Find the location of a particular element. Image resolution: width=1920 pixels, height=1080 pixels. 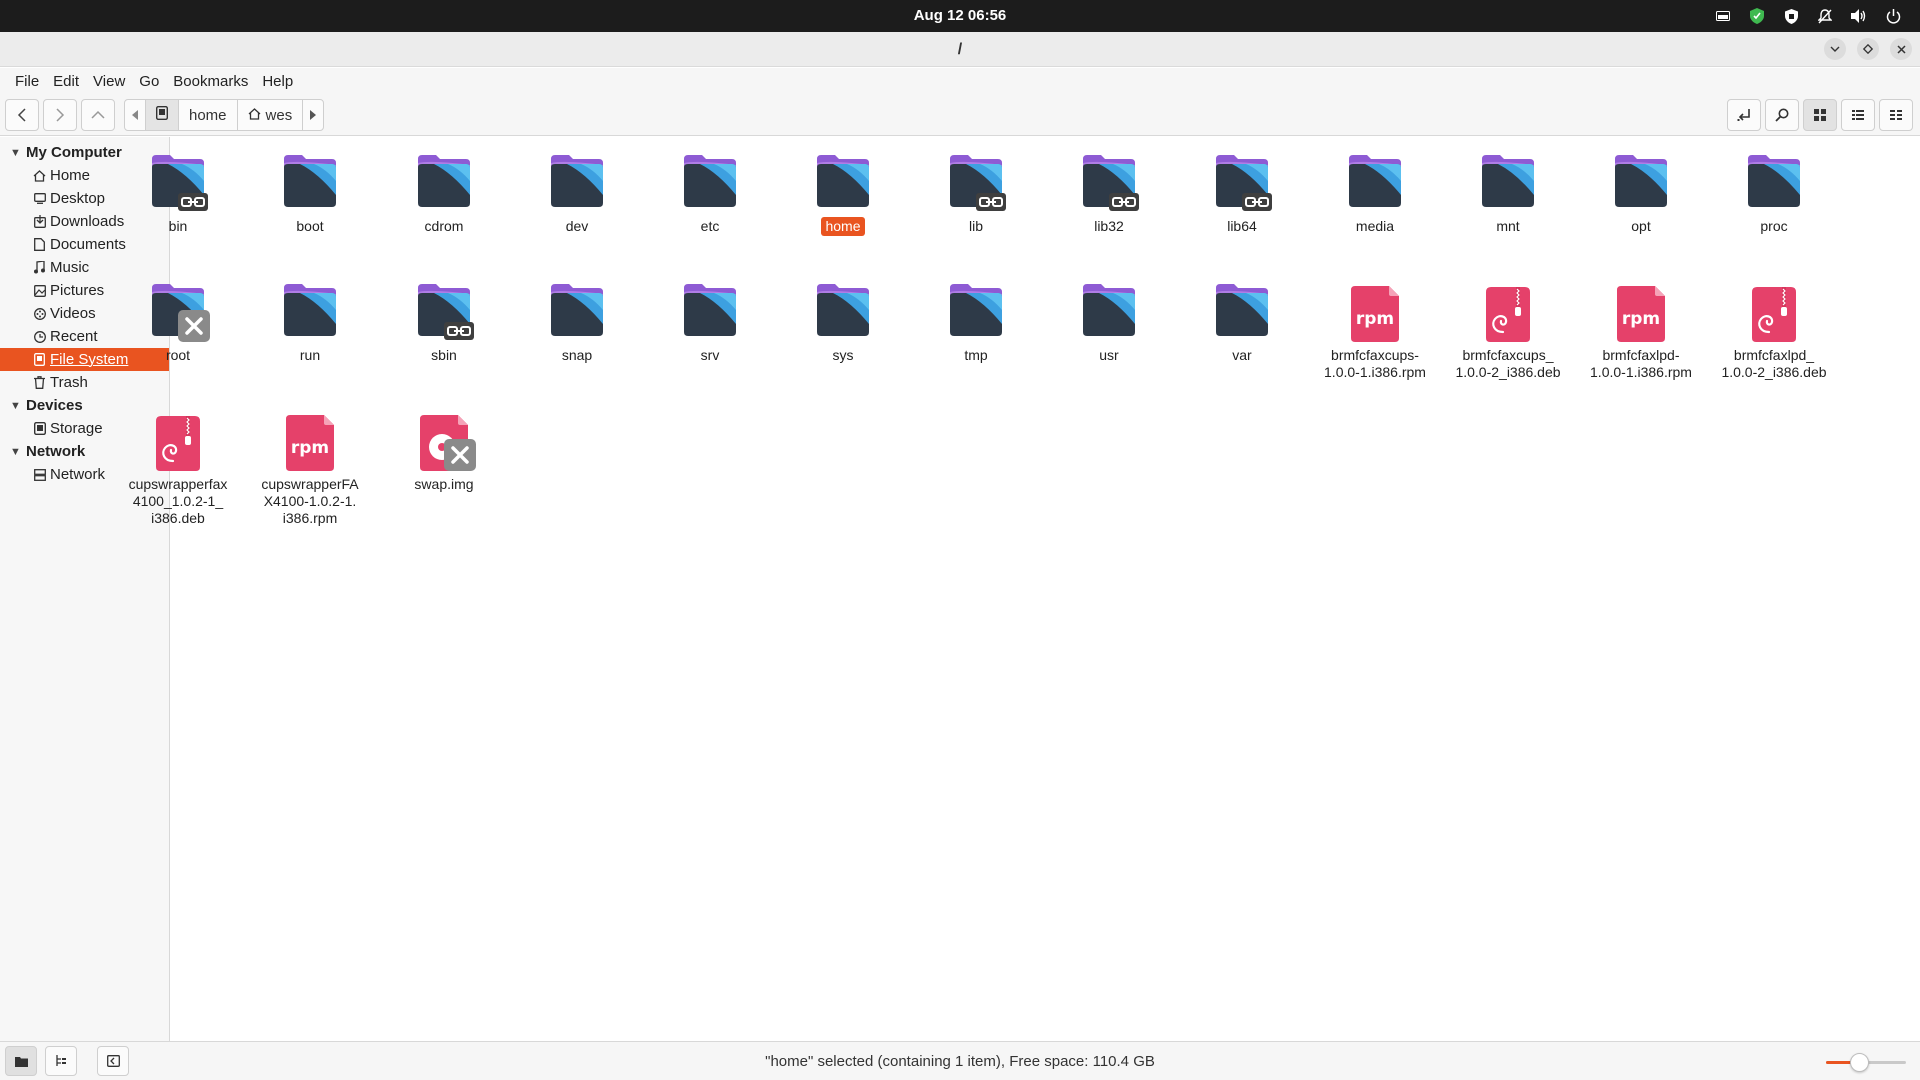

file-item: rpm cupswrapperFA X4100-1.0.2-1. i386.rpm is located at coordinates (310, 468).